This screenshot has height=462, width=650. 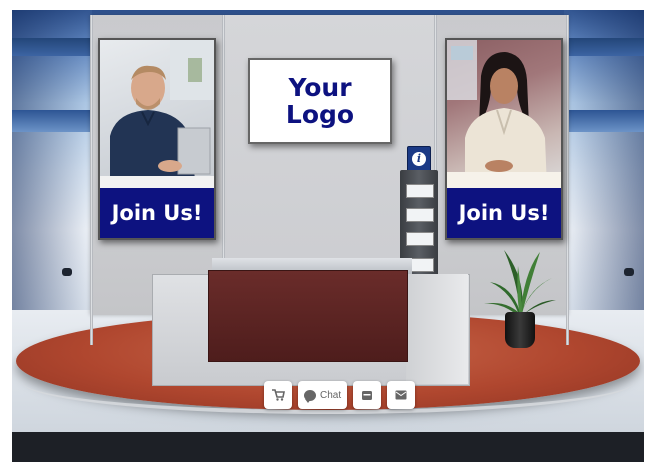 I want to click on man-at-laptop-image, so click(x=157, y=114).